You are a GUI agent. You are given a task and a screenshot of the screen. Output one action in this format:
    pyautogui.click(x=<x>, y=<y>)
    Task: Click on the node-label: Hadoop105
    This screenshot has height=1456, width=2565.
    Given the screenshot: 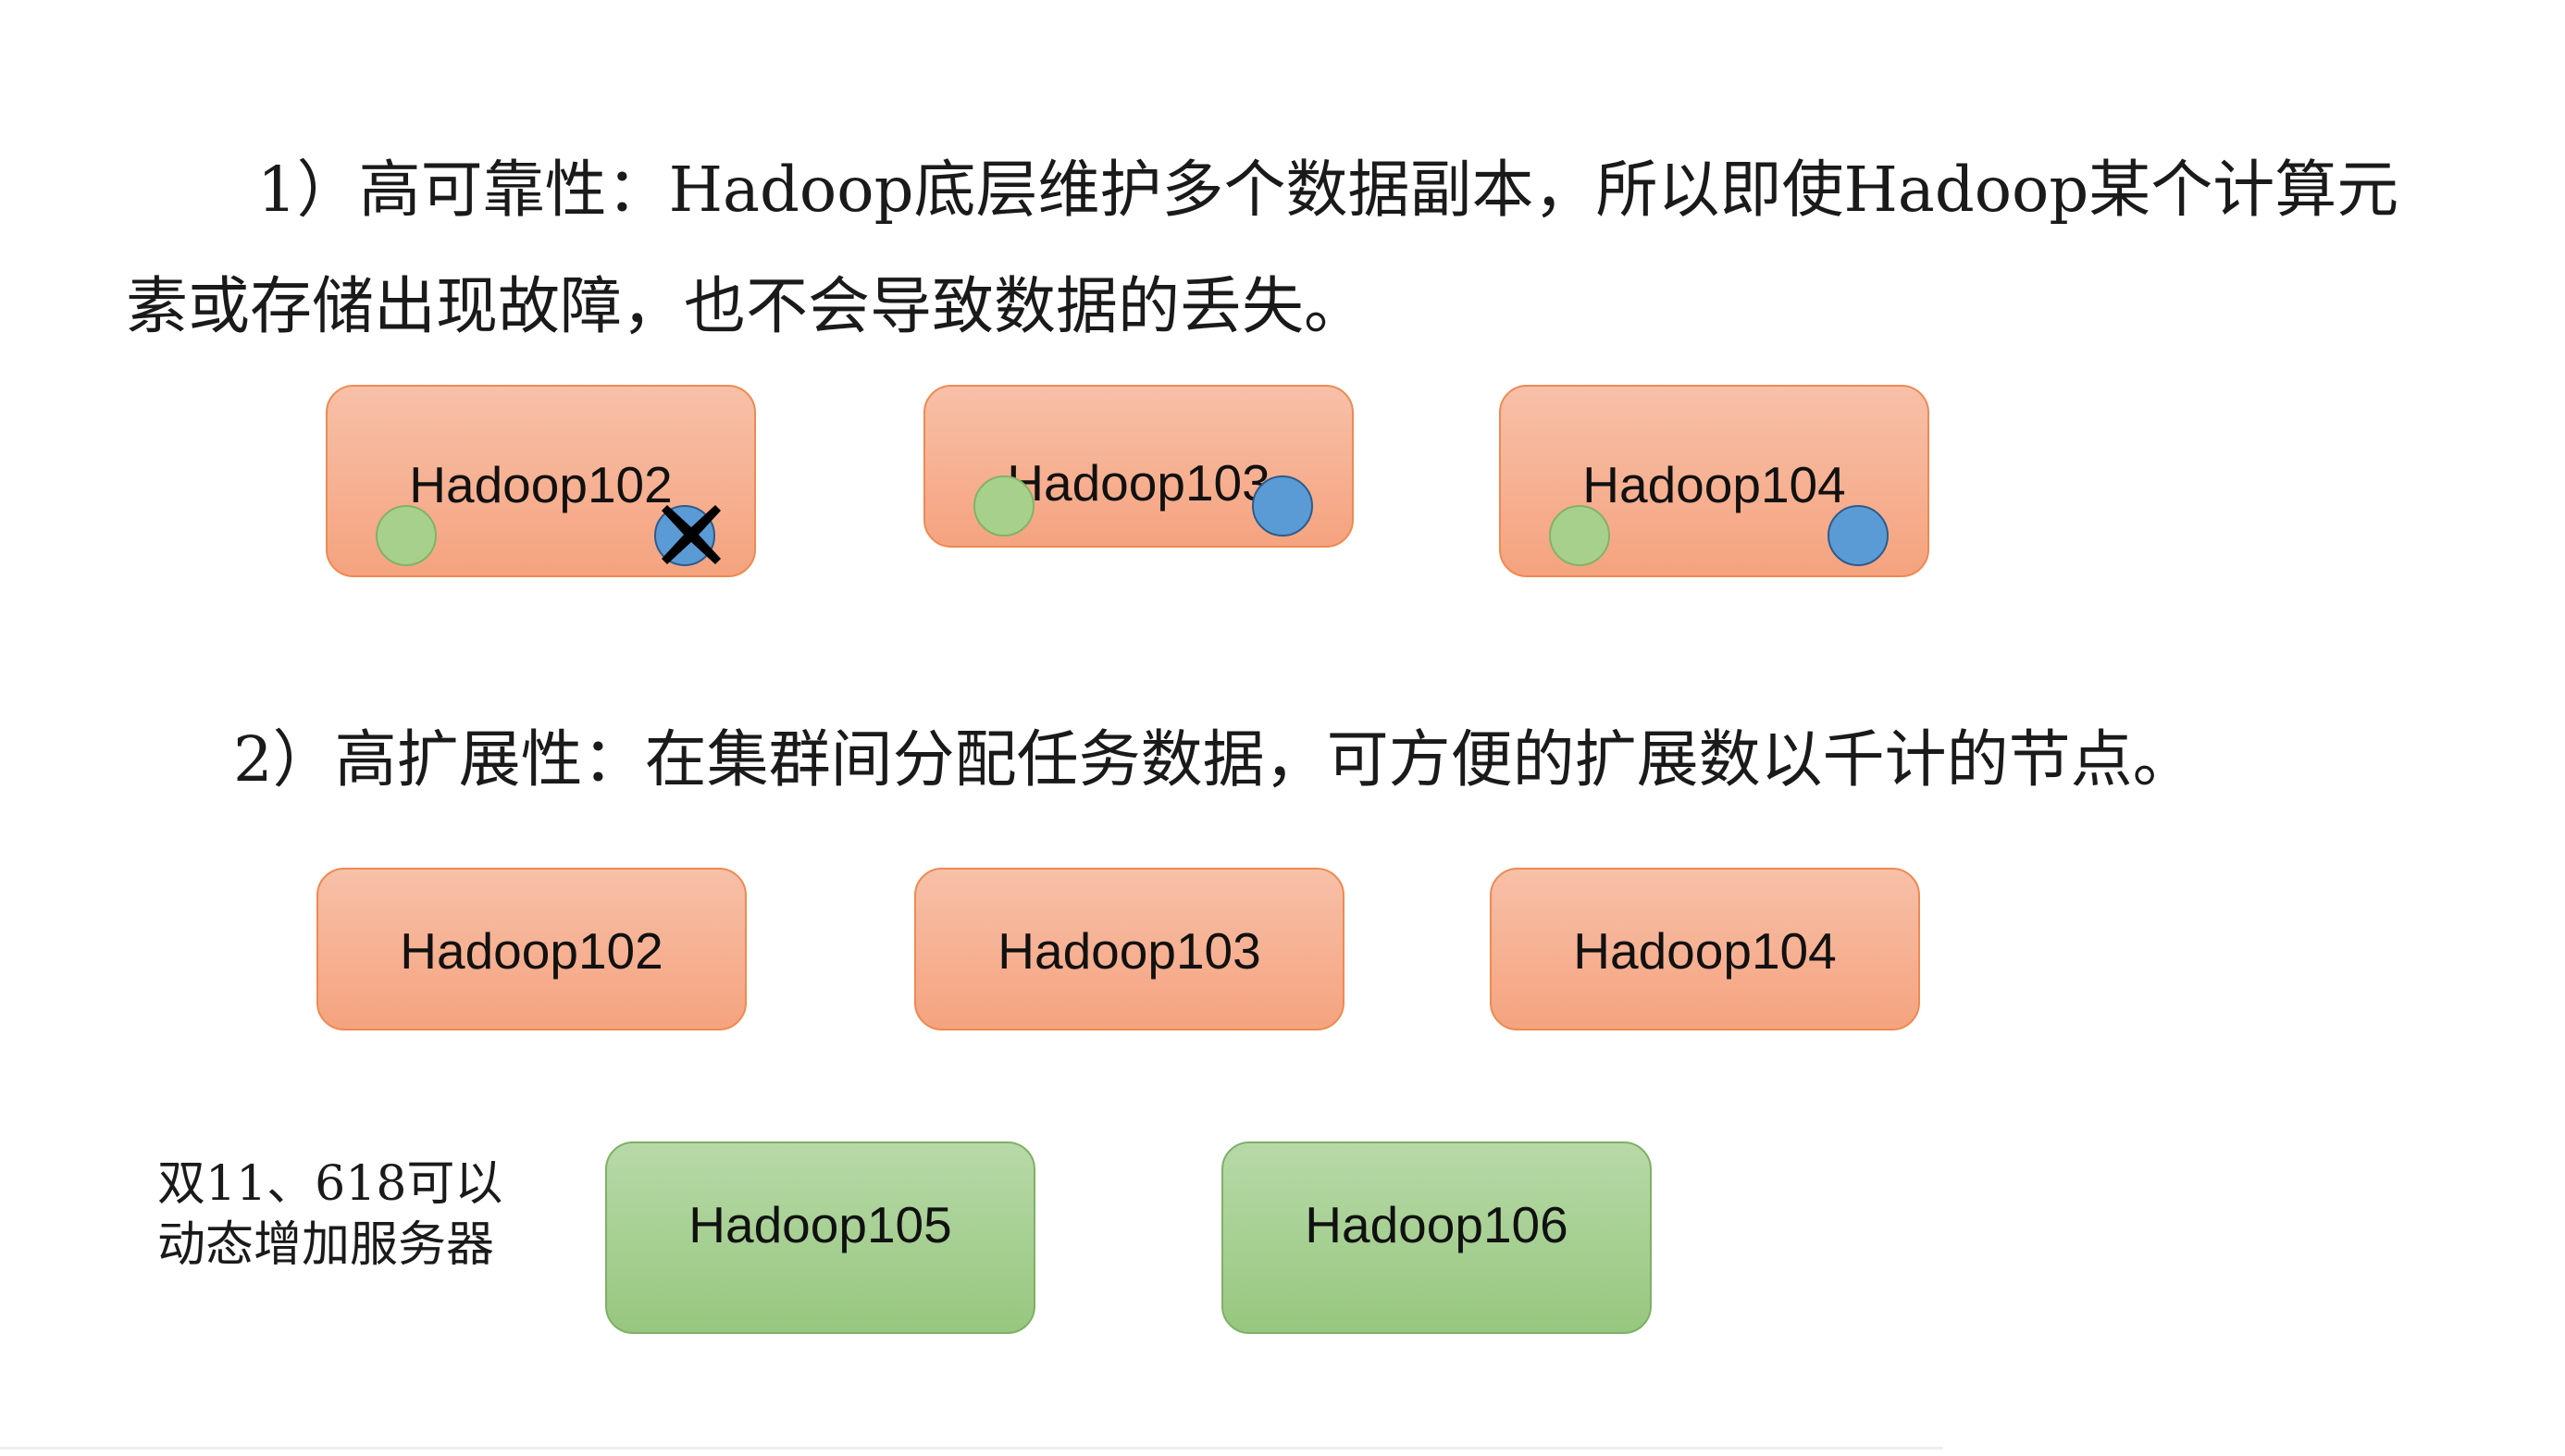 What is the action you would take?
    pyautogui.click(x=820, y=1224)
    